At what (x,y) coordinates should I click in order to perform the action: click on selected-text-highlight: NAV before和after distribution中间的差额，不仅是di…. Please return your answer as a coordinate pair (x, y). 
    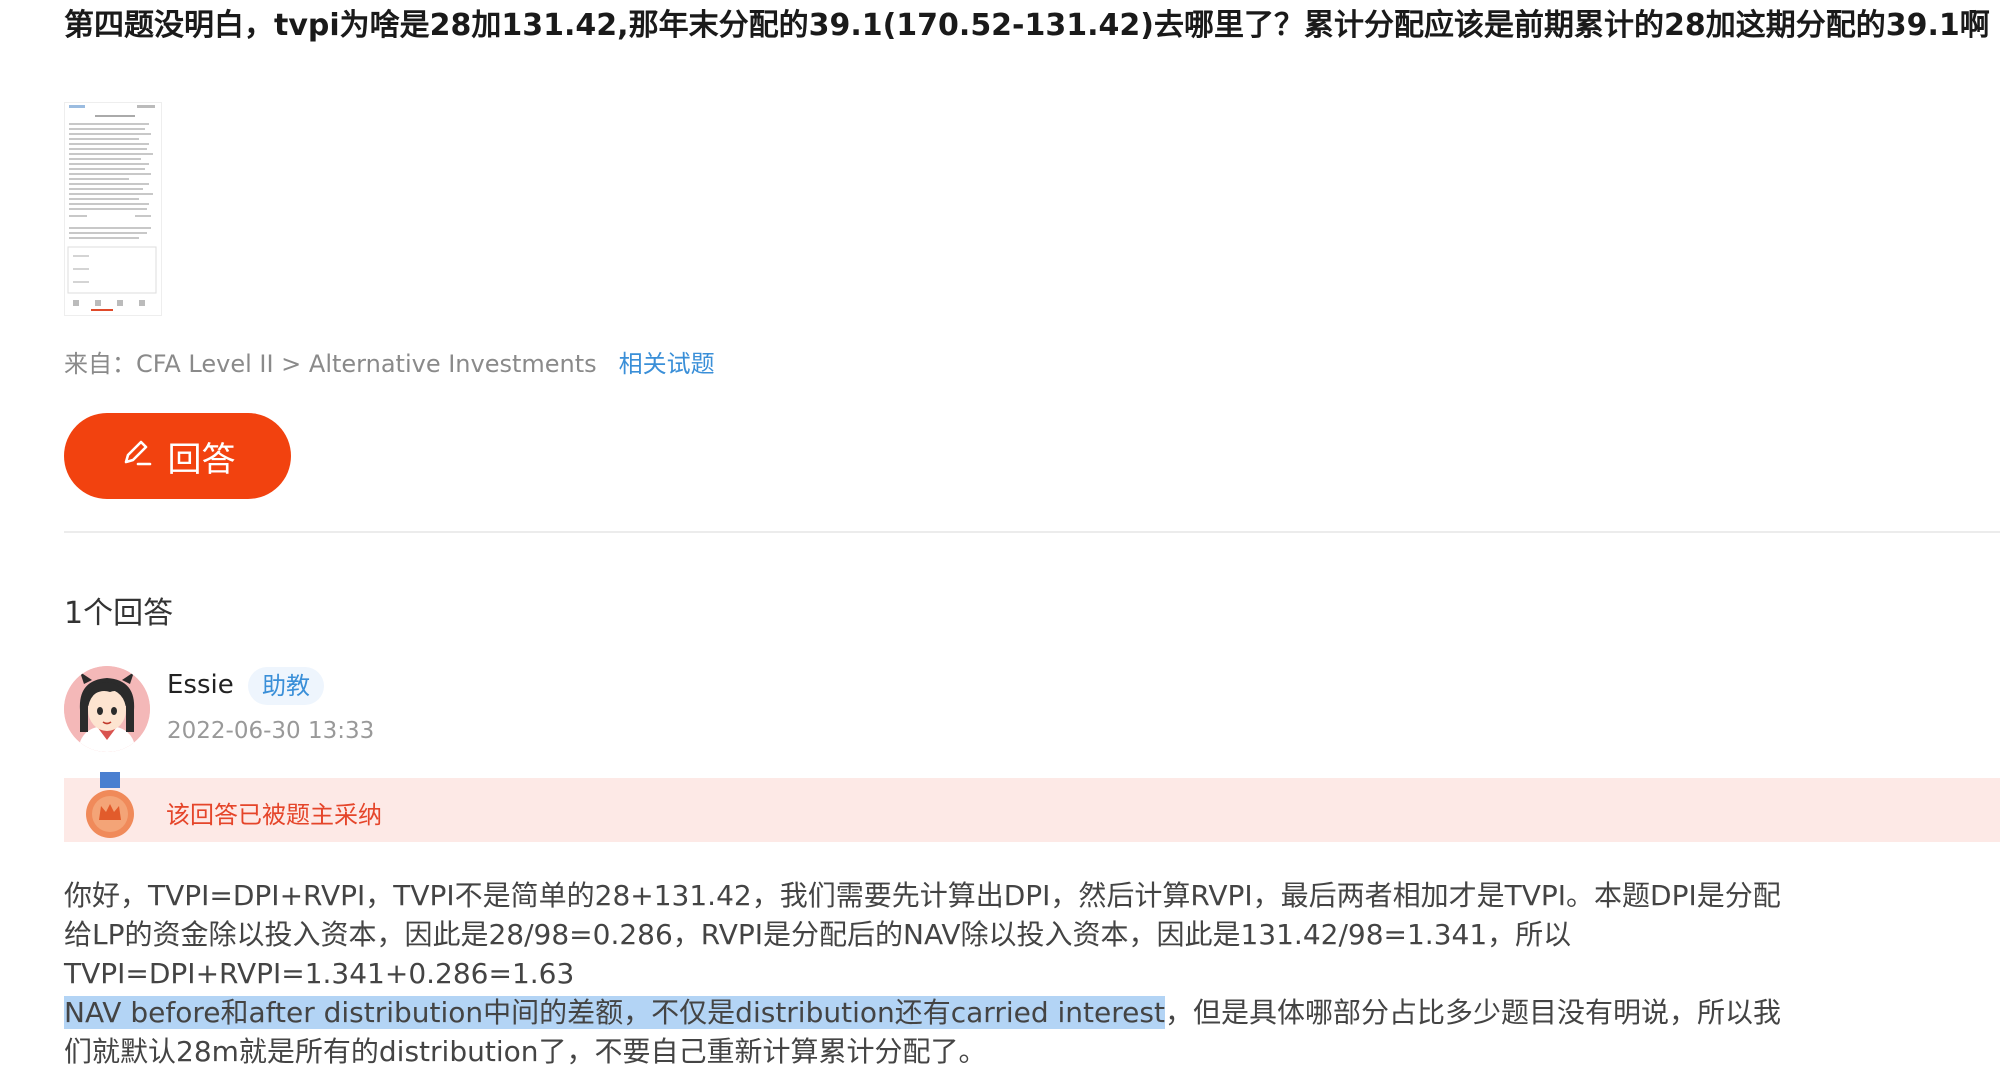
    Looking at the image, I should click on (614, 1012).